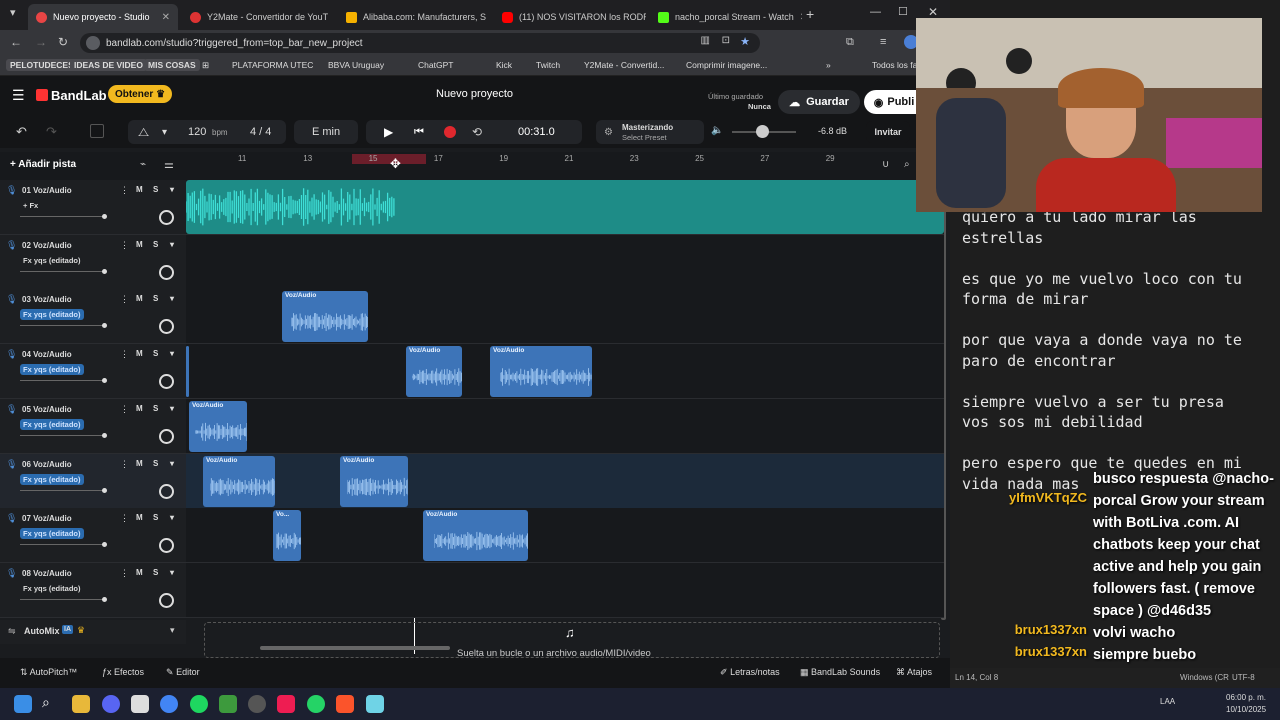 Image resolution: width=1280 pixels, height=720 pixels. Describe the element at coordinates (565, 262) in the screenshot. I see `track-lane` at that location.